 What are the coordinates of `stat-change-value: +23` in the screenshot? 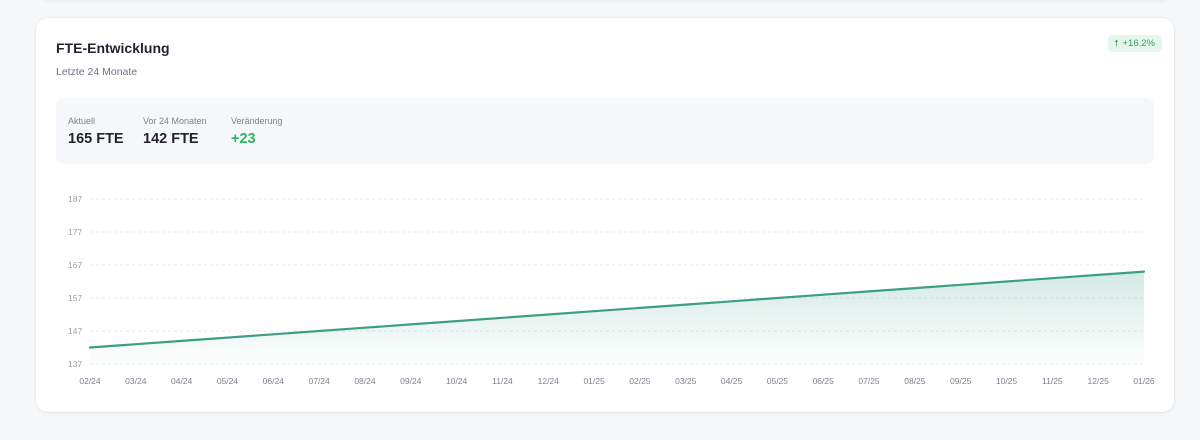 It's located at (243, 139).